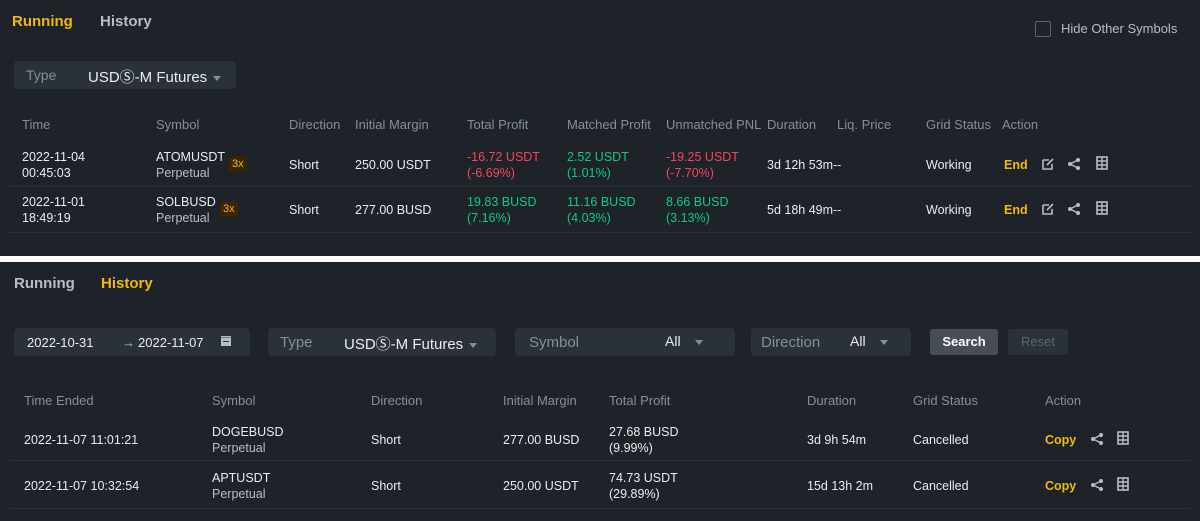 The width and height of the screenshot is (1200, 521). Describe the element at coordinates (840, 486) in the screenshot. I see `row-duration: 15d 13h 2m` at that location.